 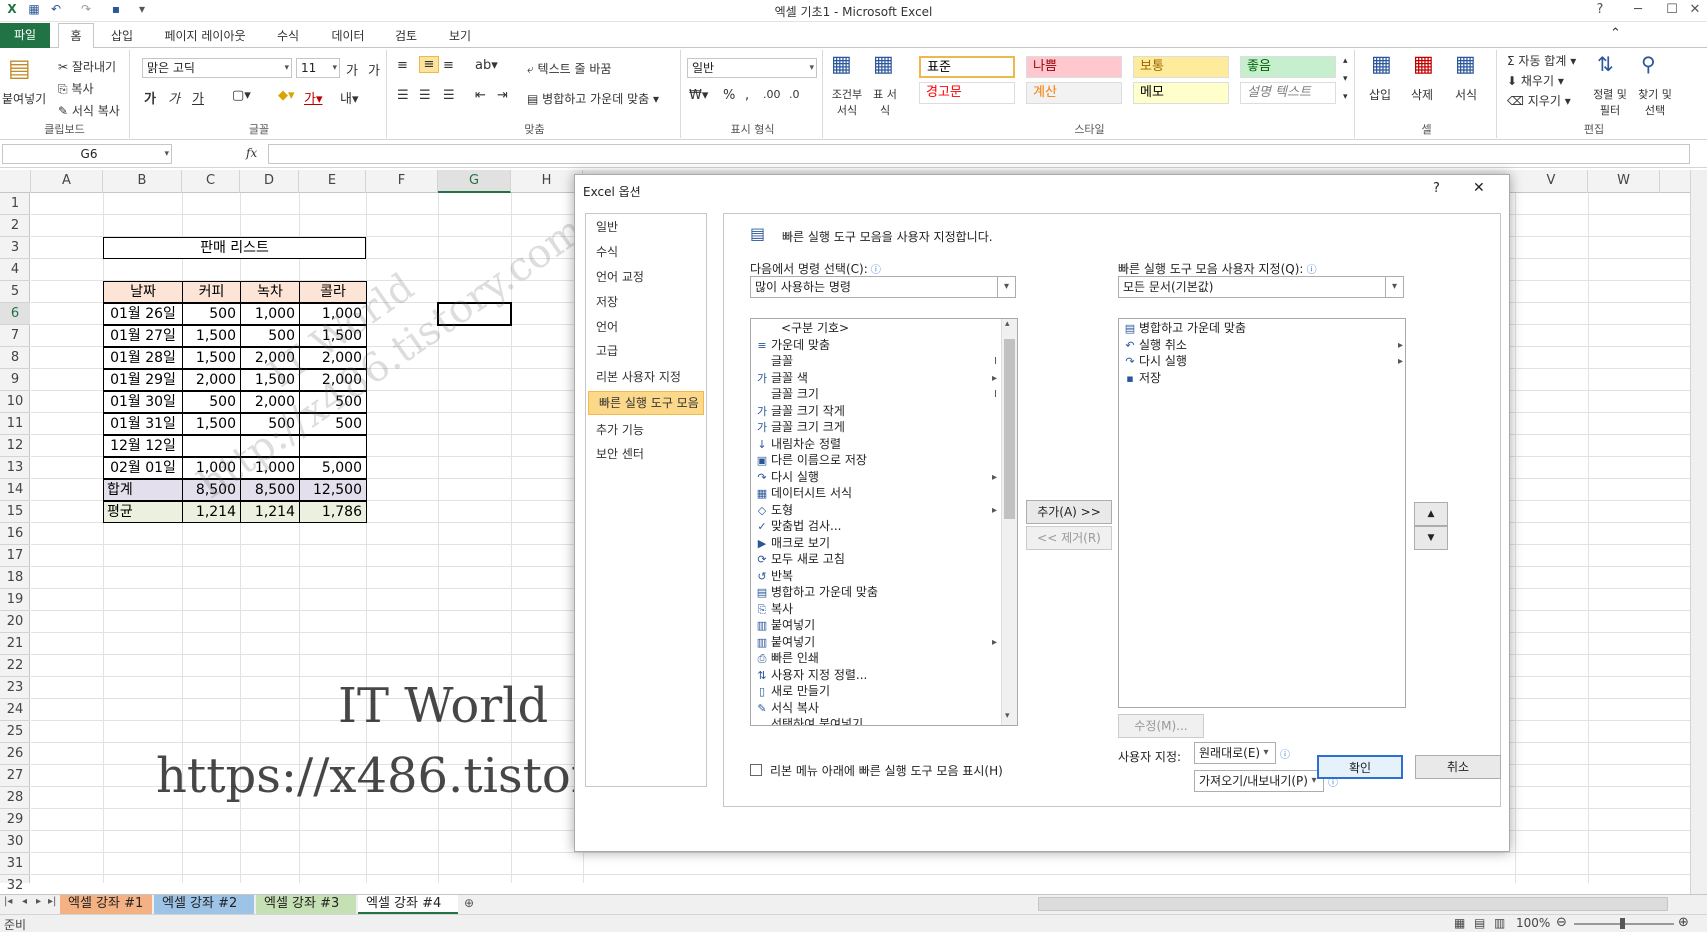 I want to click on qat-list: ▤ 병합하고 가운데 맞춤 ↶ 실행 취소 ▸ ↷ 다시 실행 ▸ ▪ 저장, so click(x=1262, y=513).